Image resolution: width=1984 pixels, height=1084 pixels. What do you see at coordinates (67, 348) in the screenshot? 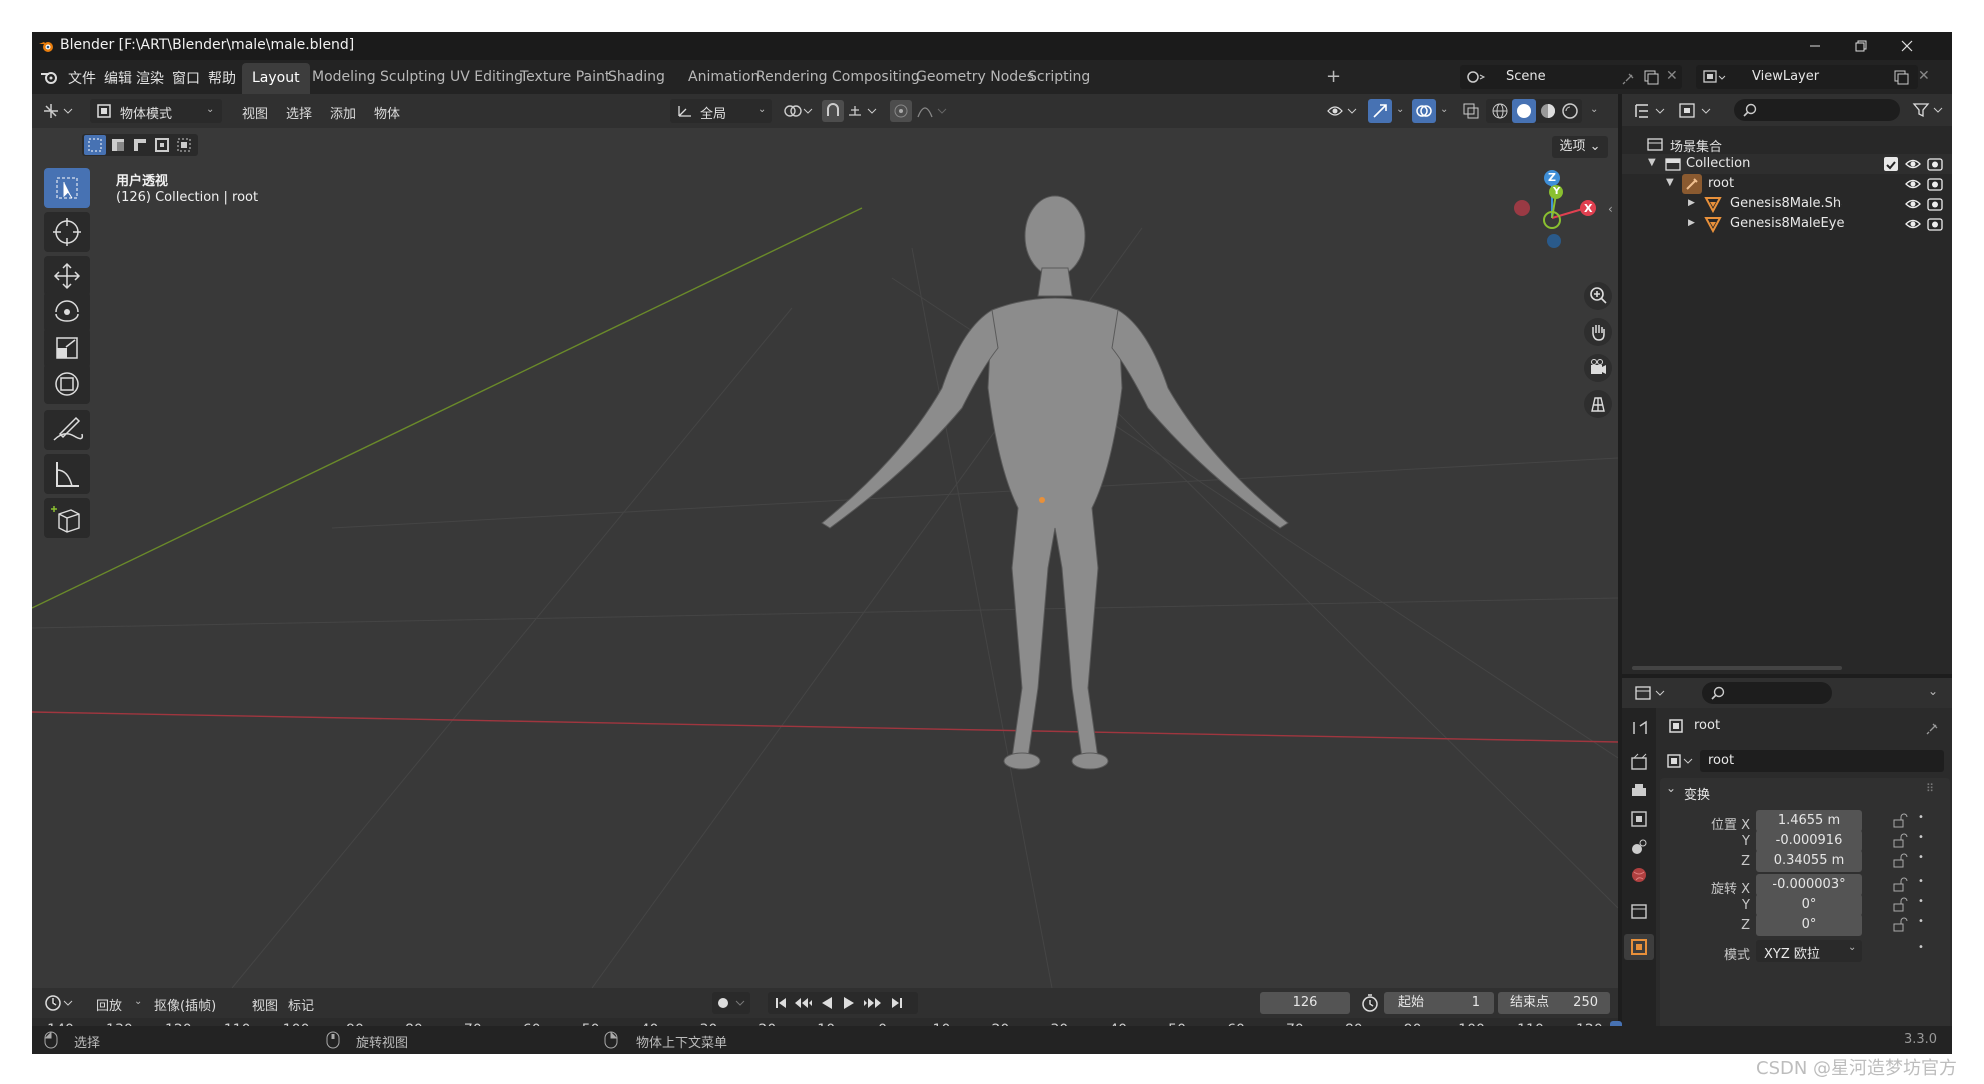
I see `scale-tool` at bounding box center [67, 348].